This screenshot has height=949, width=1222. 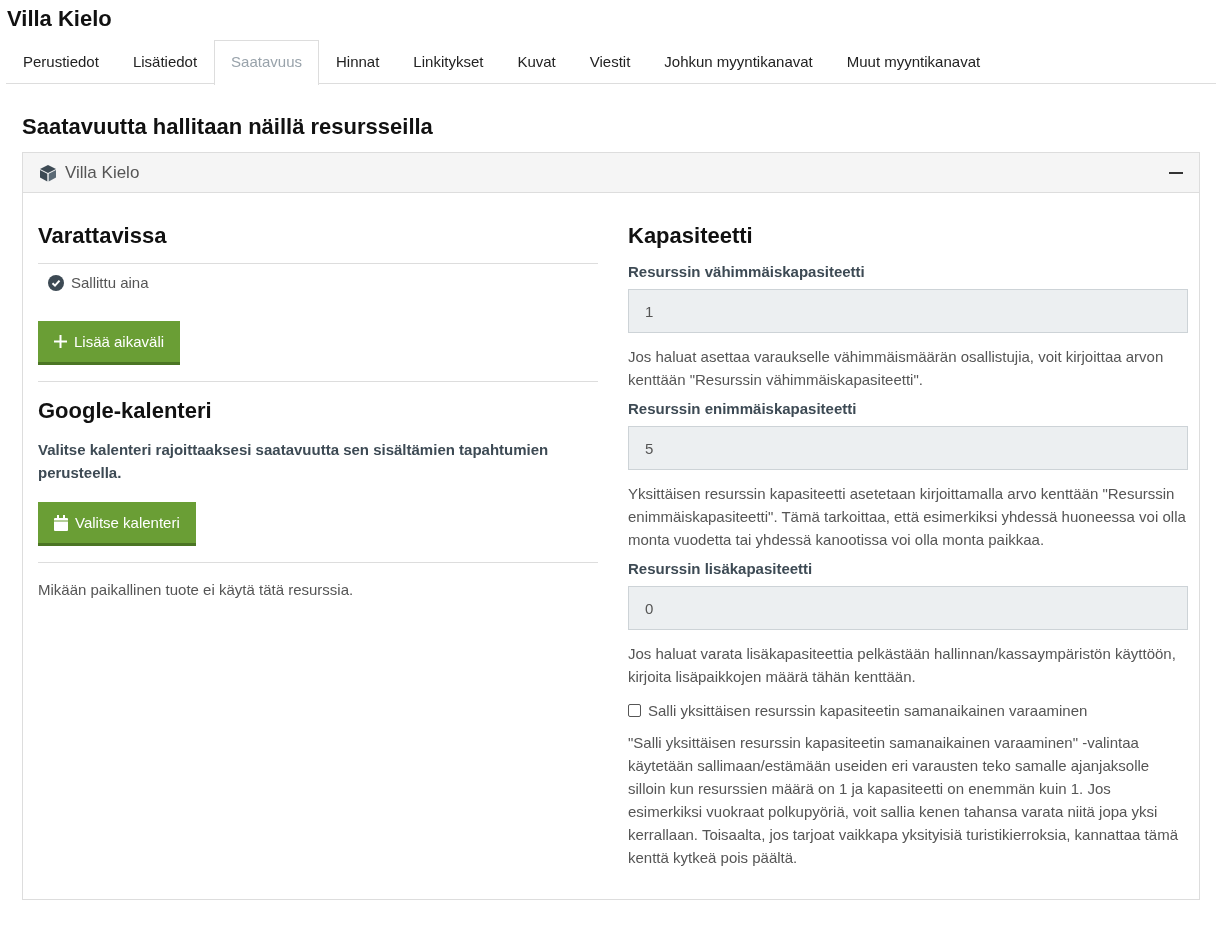 What do you see at coordinates (907, 517) in the screenshot?
I see `help-text: Yksittäisen resurssin kapasiteetti asetetaan kirjoittamalla arvo kenttään "Resurssin enimmäiskapasiteetti". Tämä tarkoittaa, että esimerkiksi yhdessä huoneessa voi olla monta vuodetta tai yhdessä kanootissa voi olla monta paikkaa.` at bounding box center [907, 517].